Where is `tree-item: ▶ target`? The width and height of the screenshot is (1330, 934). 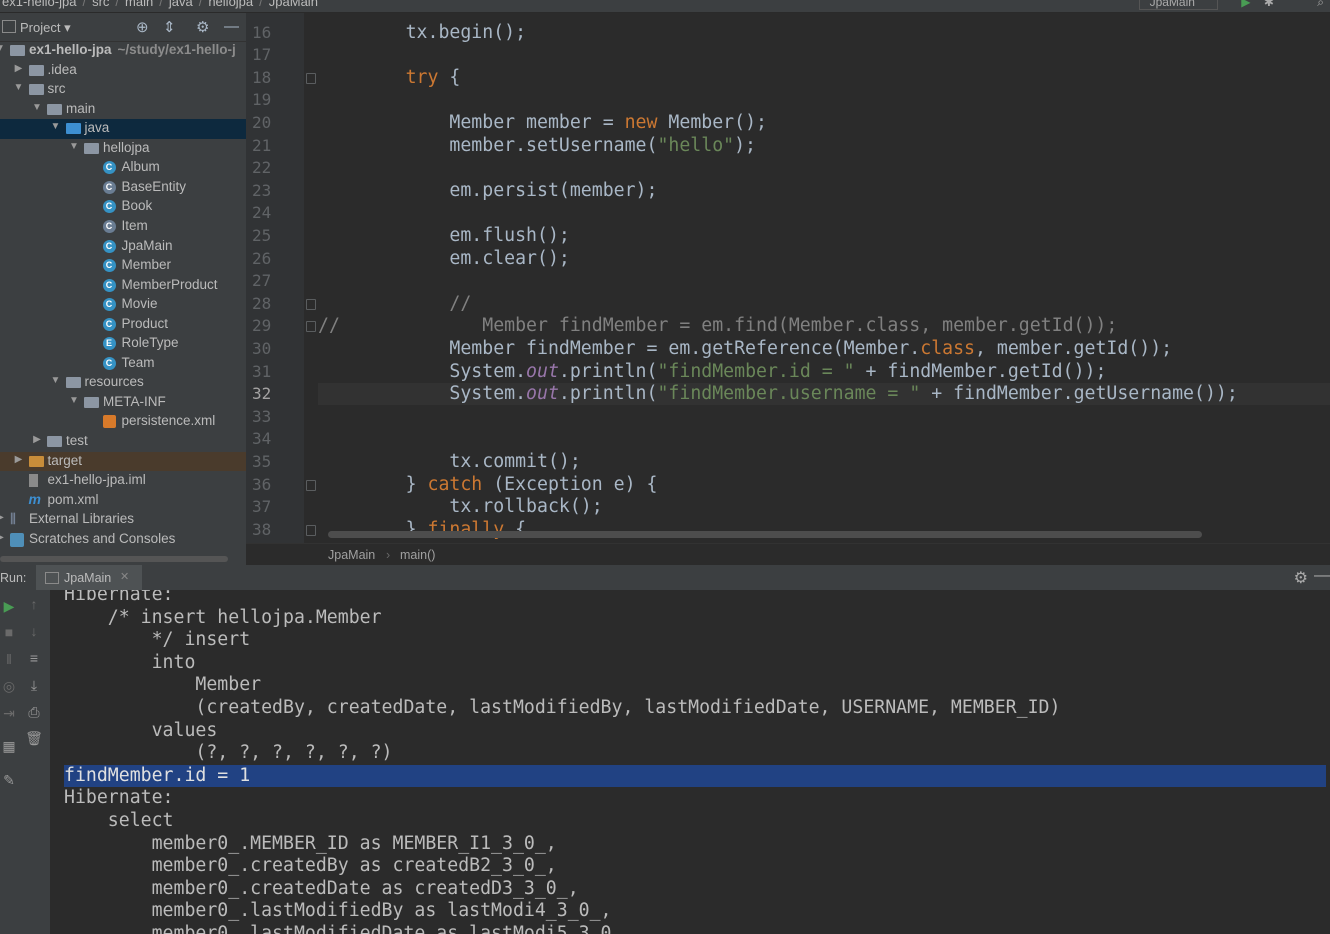
tree-item: ▶ target is located at coordinates (123, 461).